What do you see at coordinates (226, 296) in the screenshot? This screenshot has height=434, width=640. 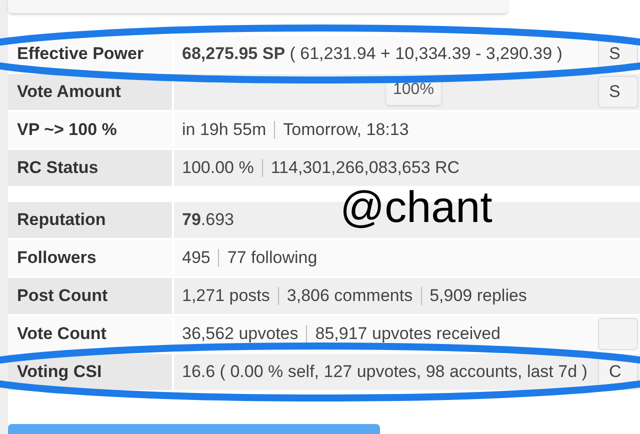 I see `value-text: 1,271 posts` at bounding box center [226, 296].